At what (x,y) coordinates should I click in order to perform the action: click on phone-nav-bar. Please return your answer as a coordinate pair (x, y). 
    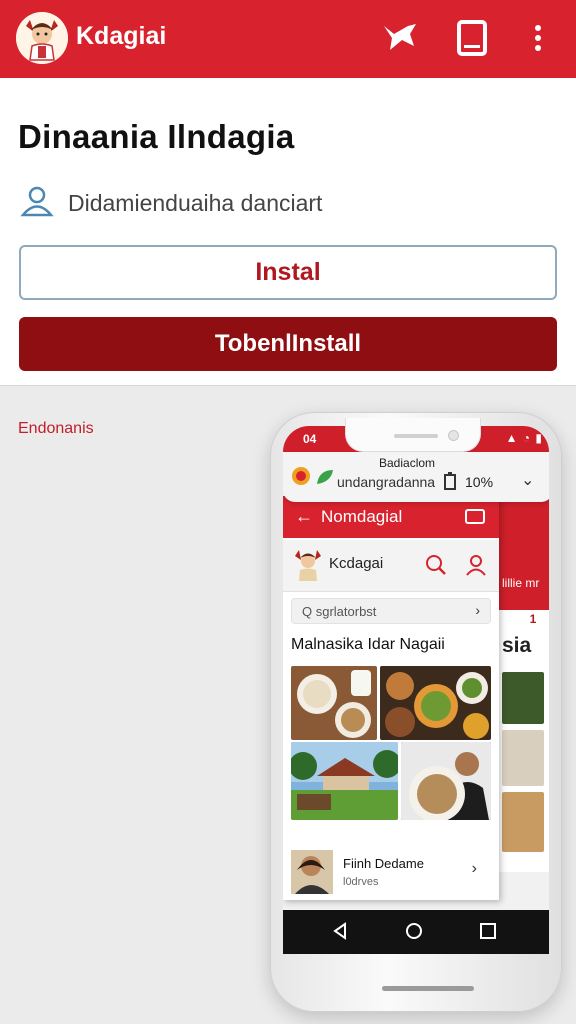
    Looking at the image, I should click on (416, 932).